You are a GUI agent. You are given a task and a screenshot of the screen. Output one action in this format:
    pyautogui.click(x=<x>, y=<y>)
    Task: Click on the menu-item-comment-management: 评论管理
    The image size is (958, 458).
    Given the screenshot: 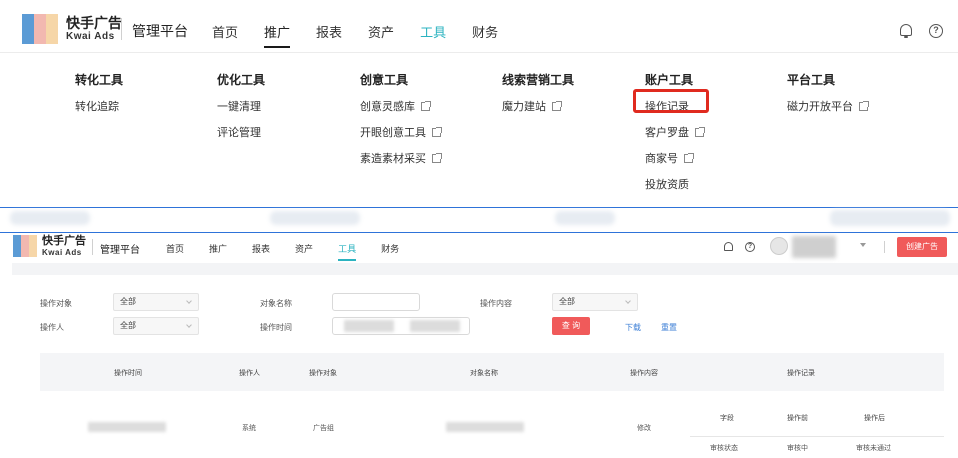 What is the action you would take?
    pyautogui.click(x=241, y=131)
    